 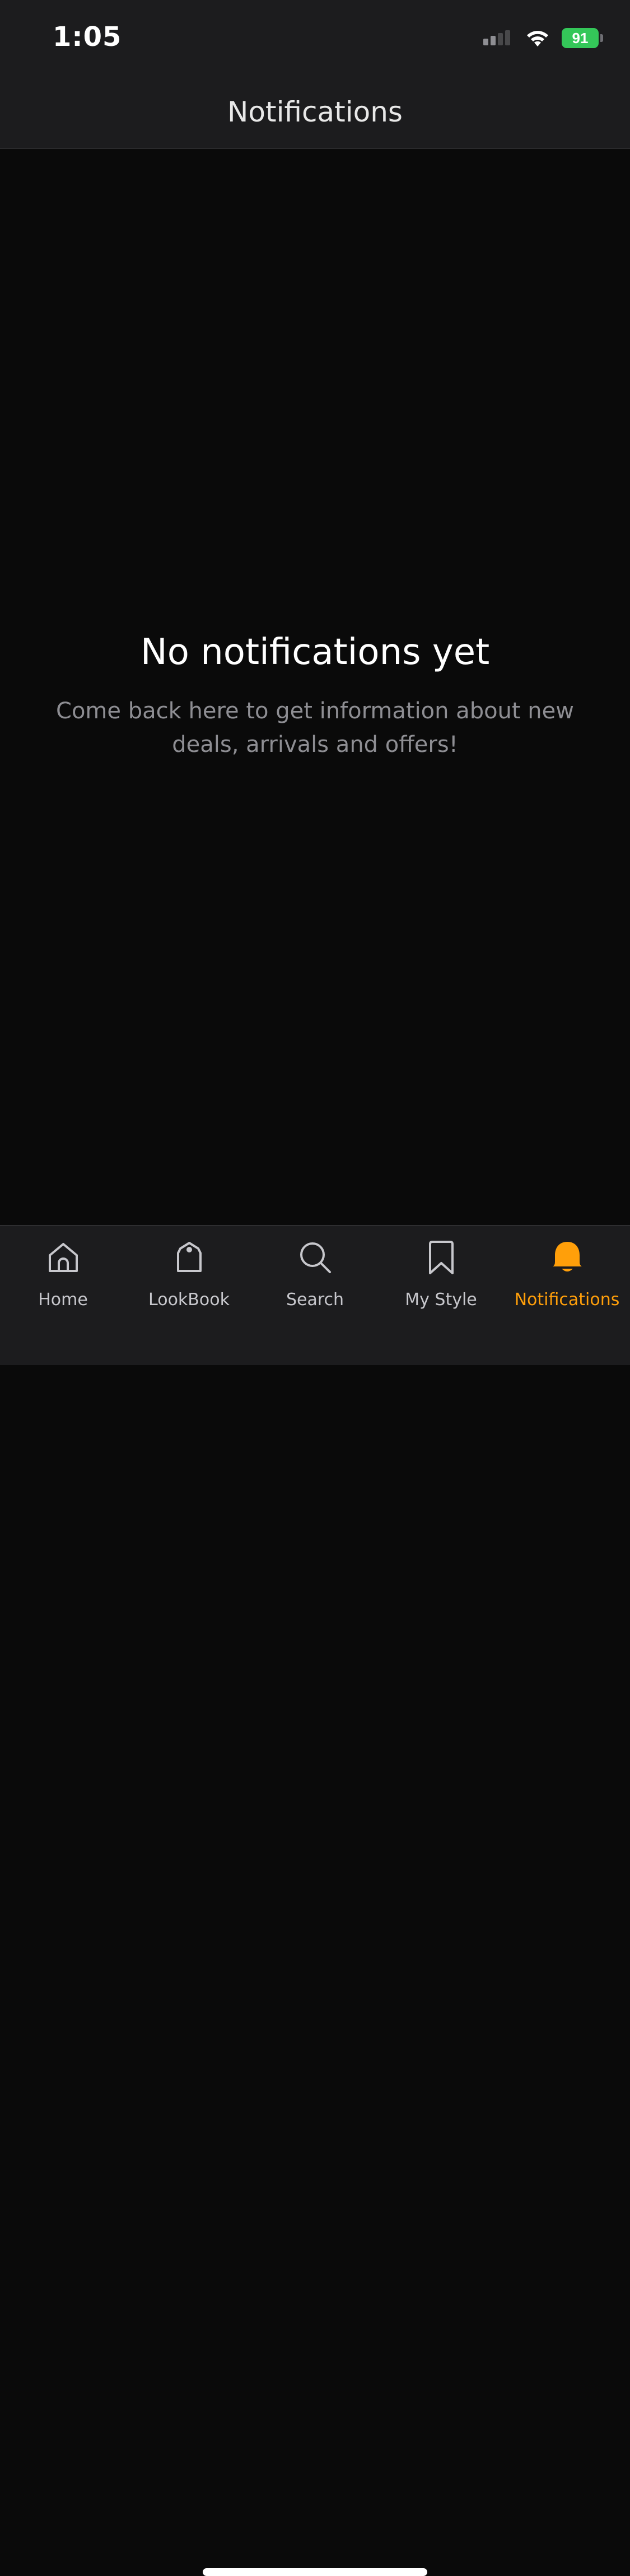 I want to click on battery-icon: 91, so click(x=583, y=38).